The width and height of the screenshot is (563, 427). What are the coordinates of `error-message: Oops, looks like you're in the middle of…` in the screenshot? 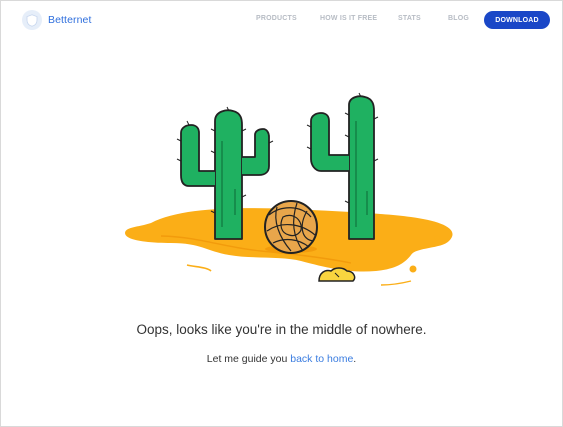 It's located at (281, 329).